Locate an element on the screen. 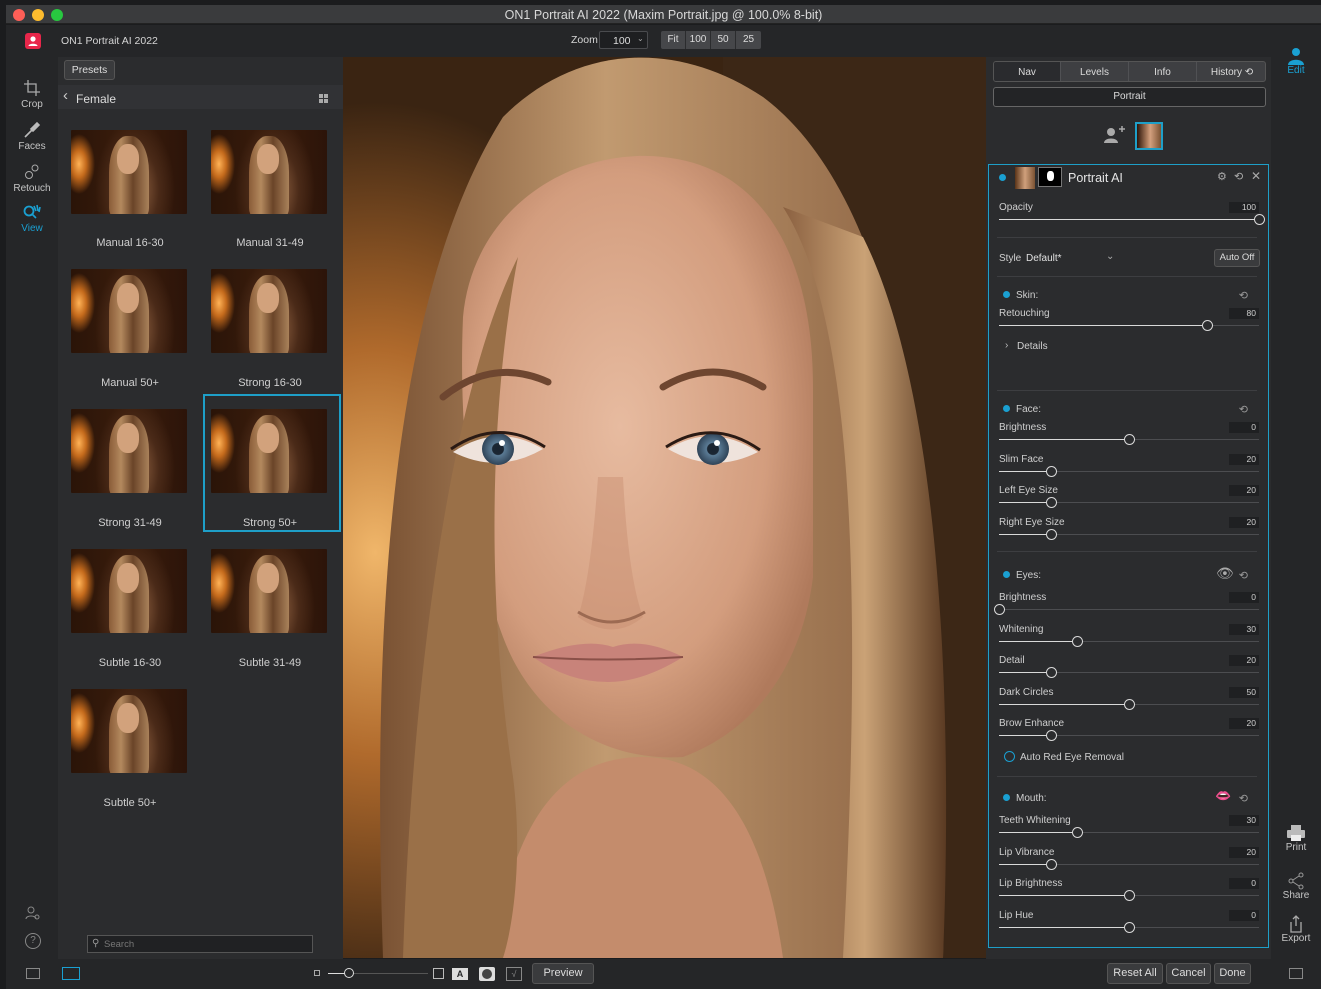 The height and width of the screenshot is (989, 1321). gear-icon: ⚙ is located at coordinates (1222, 176).